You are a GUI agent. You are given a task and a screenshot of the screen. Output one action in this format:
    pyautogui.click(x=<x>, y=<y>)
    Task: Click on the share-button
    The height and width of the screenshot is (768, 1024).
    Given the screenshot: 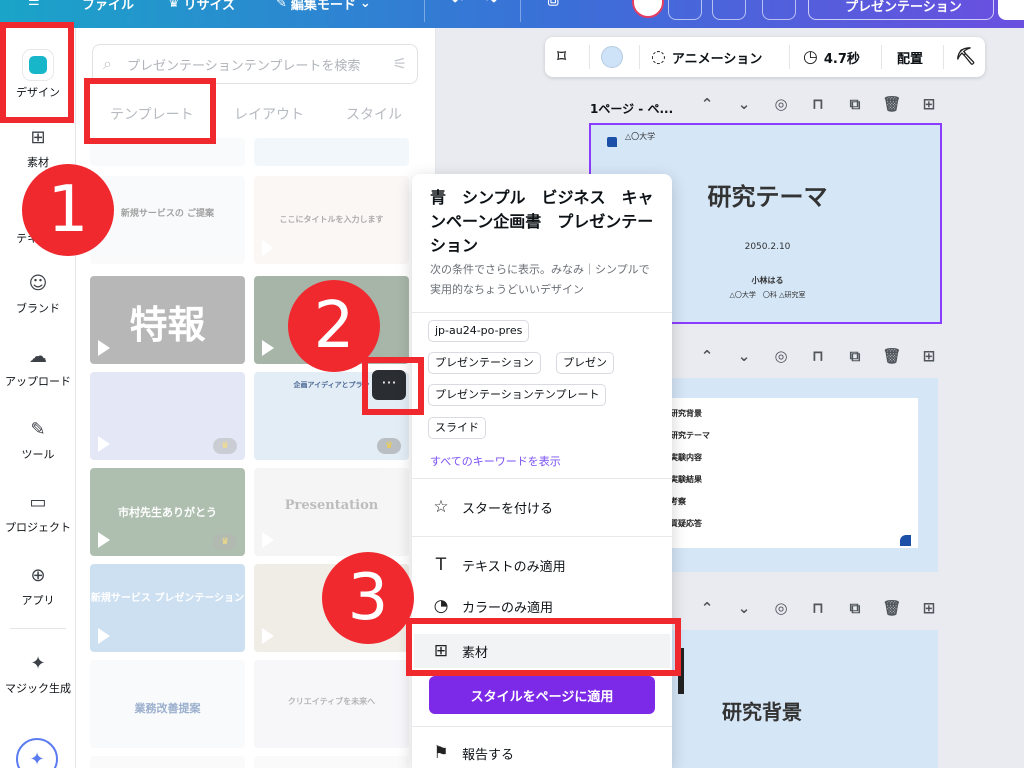 What is the action you would take?
    pyautogui.click(x=1011, y=10)
    